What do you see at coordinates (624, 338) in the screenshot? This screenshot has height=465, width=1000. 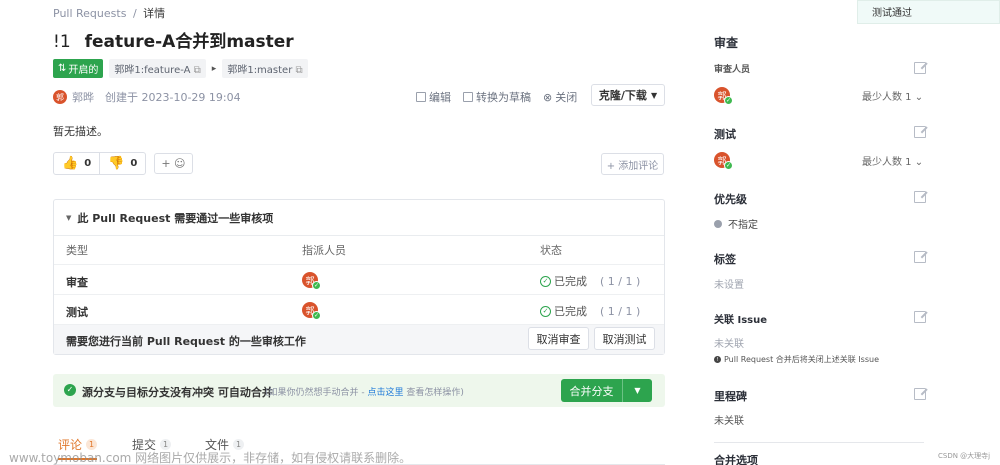 I see `cancel-test-button: 取消测试` at bounding box center [624, 338].